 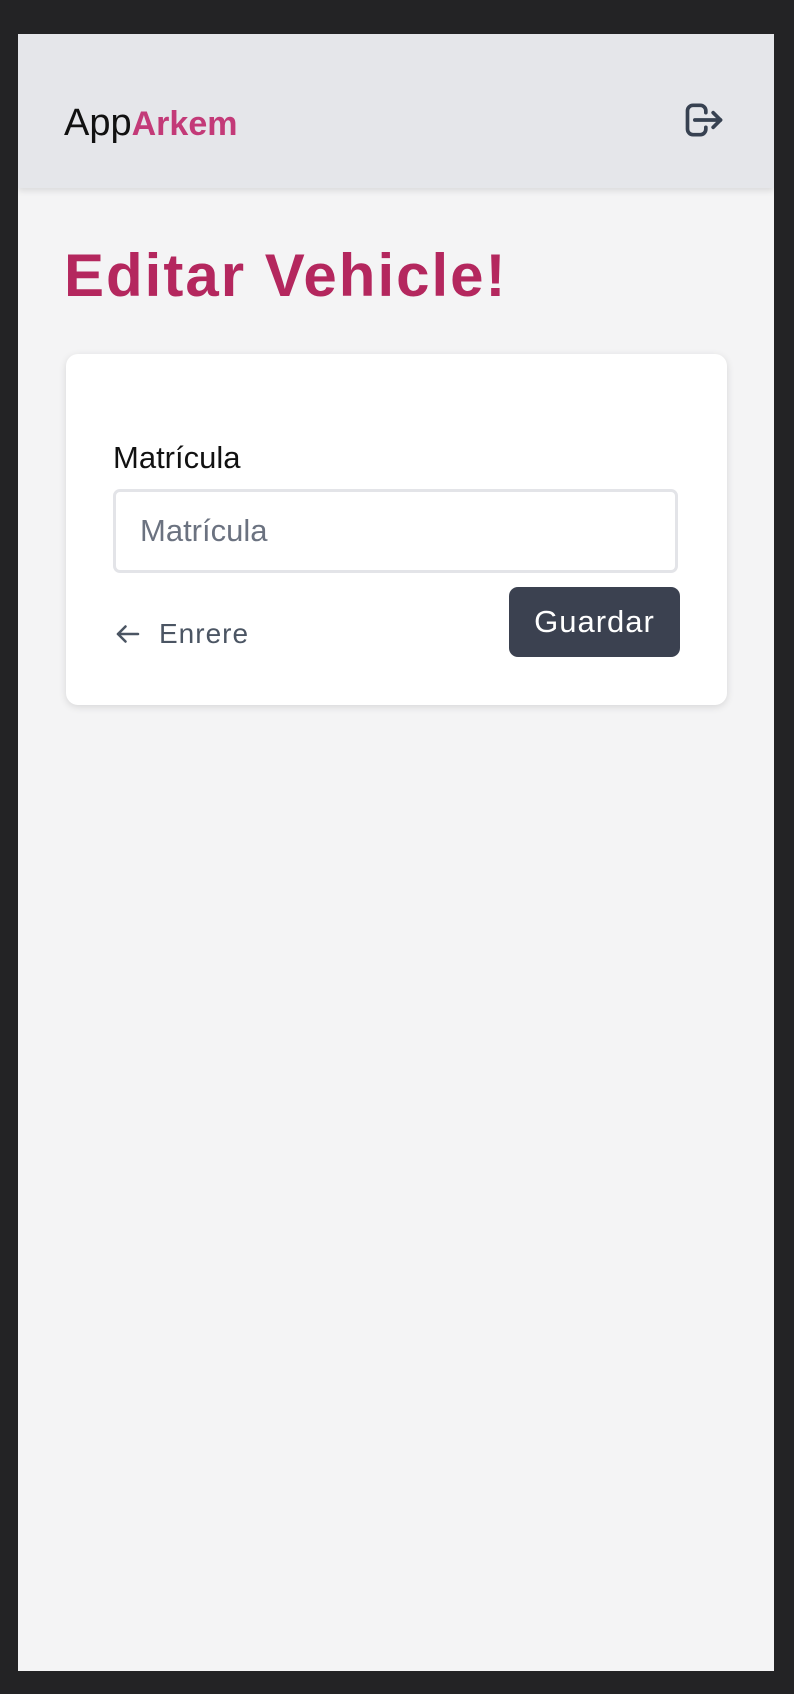 I want to click on page-title: Editar Vehicle!, so click(x=286, y=275).